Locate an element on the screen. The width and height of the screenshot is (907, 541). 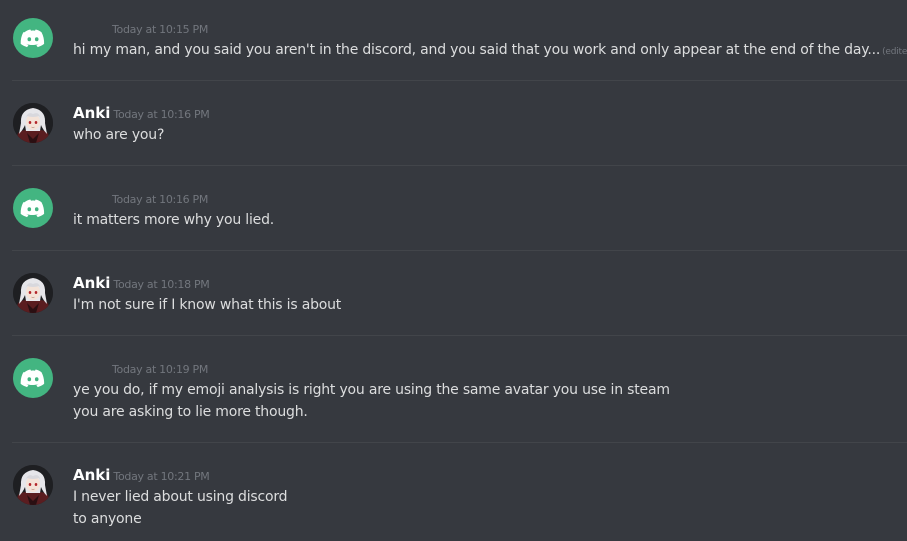
message-header: Anki Today at 10:16 PM is located at coordinates (141, 113).